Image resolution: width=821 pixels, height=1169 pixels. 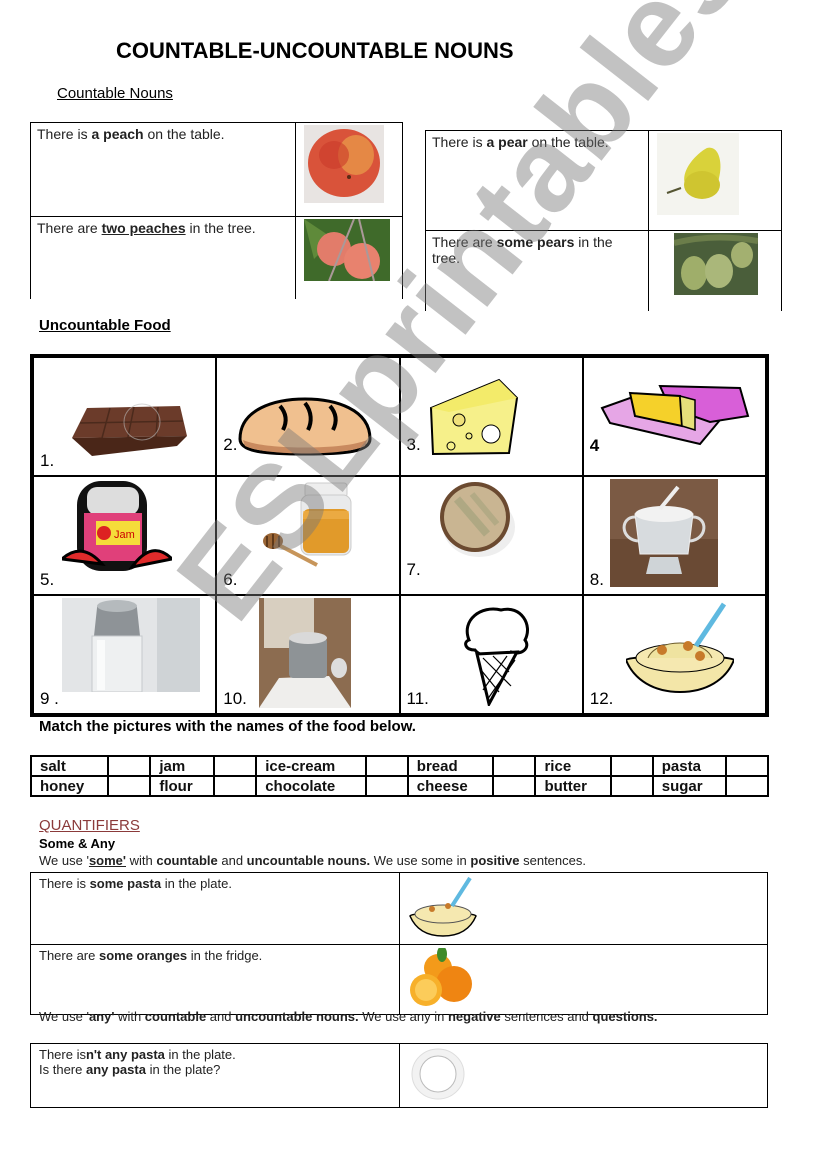 What do you see at coordinates (47, 579) in the screenshot?
I see `food-number: 5.` at bounding box center [47, 579].